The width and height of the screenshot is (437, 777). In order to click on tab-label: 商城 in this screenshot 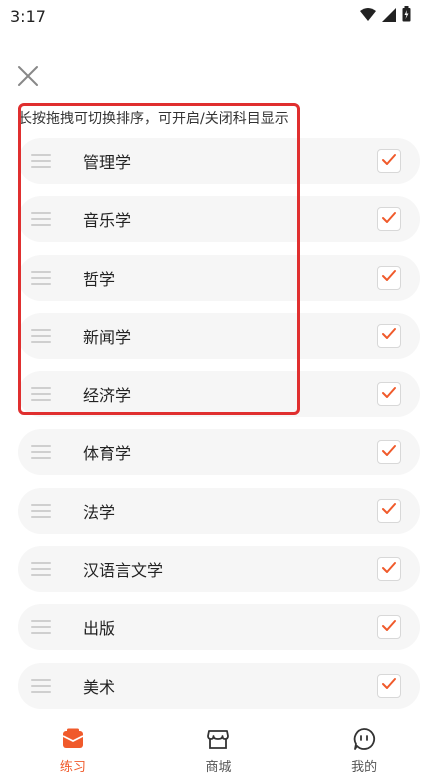, I will do `click(218, 767)`.